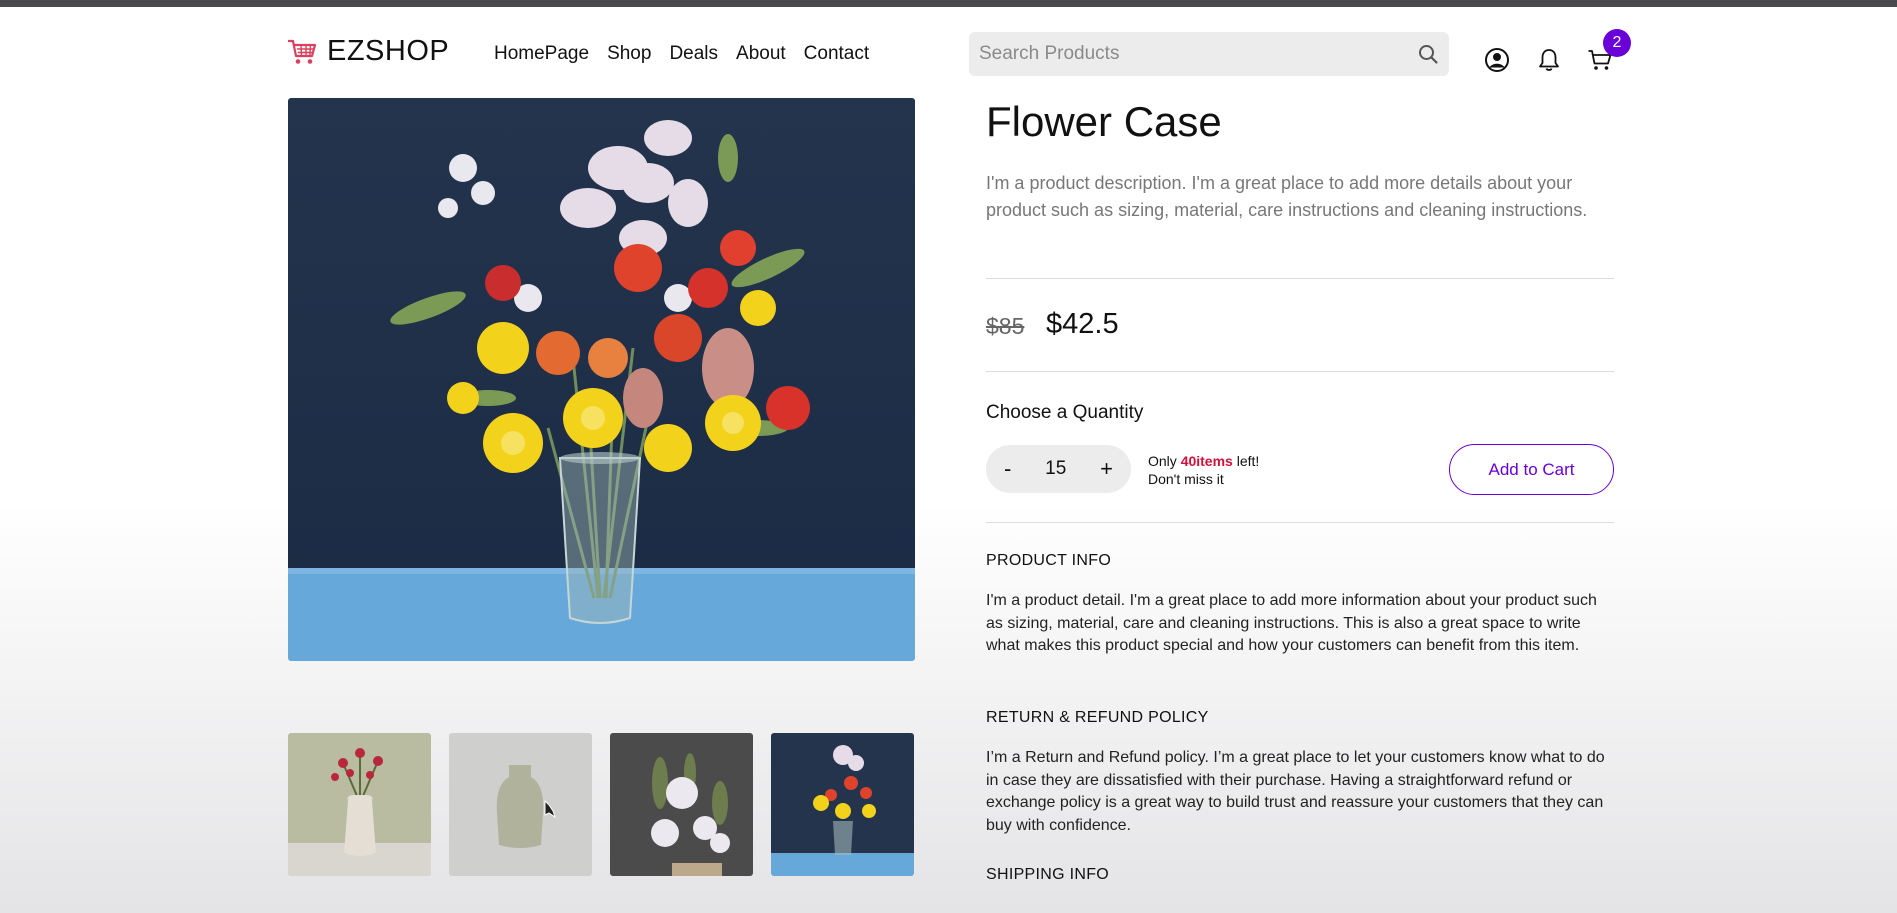 The width and height of the screenshot is (1897, 913). What do you see at coordinates (541, 54) in the screenshot?
I see `nav-homepage: HomePage` at bounding box center [541, 54].